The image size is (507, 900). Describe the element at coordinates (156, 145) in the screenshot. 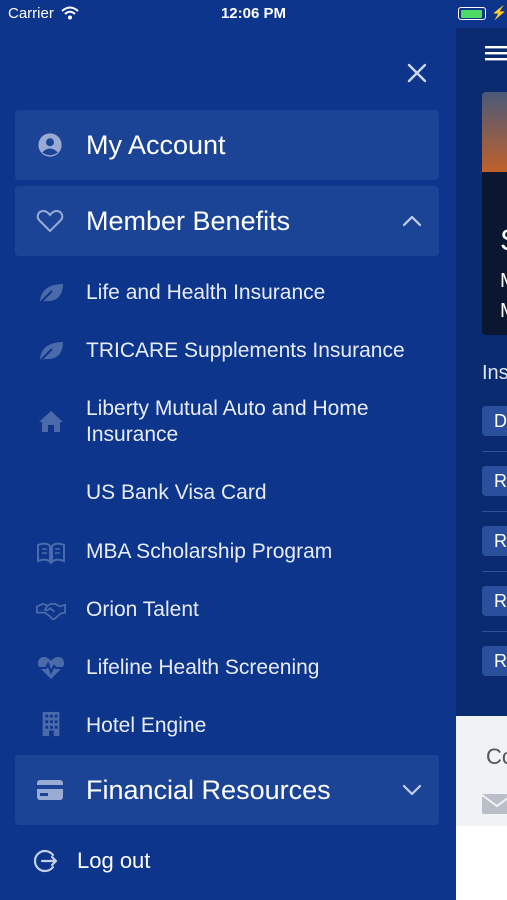

I see `menu-my-account-label: My Account` at that location.